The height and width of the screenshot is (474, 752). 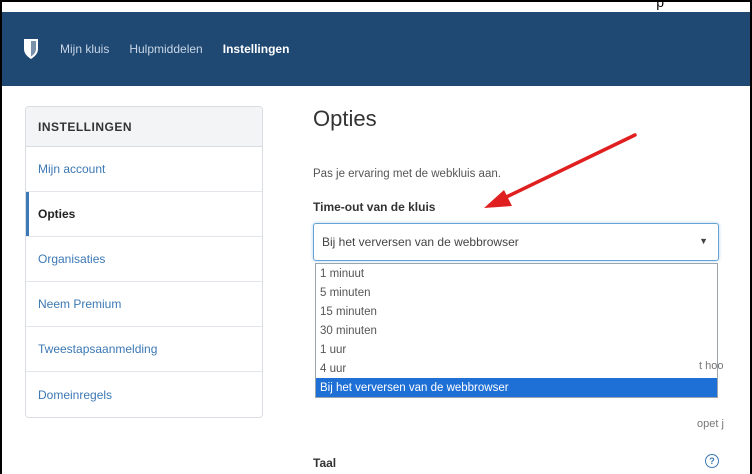 What do you see at coordinates (703, 241) in the screenshot?
I see `caret-down-icon: ▼` at bounding box center [703, 241].